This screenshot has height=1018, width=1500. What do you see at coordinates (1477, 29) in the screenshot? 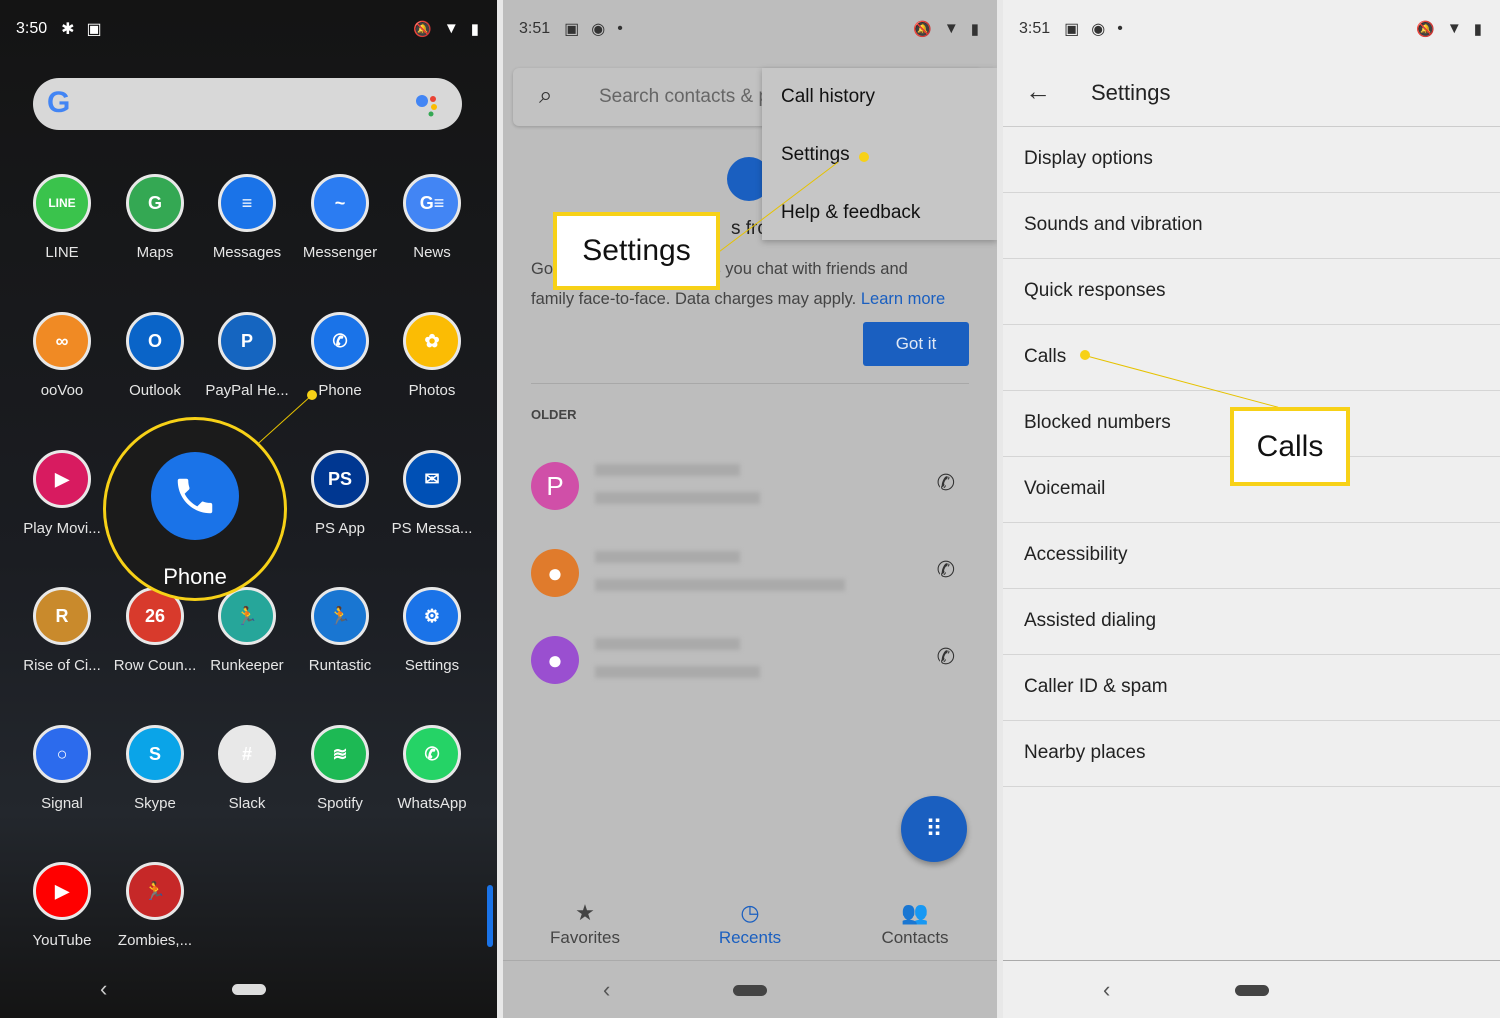
I see `battery-icon: ▮` at bounding box center [1477, 29].